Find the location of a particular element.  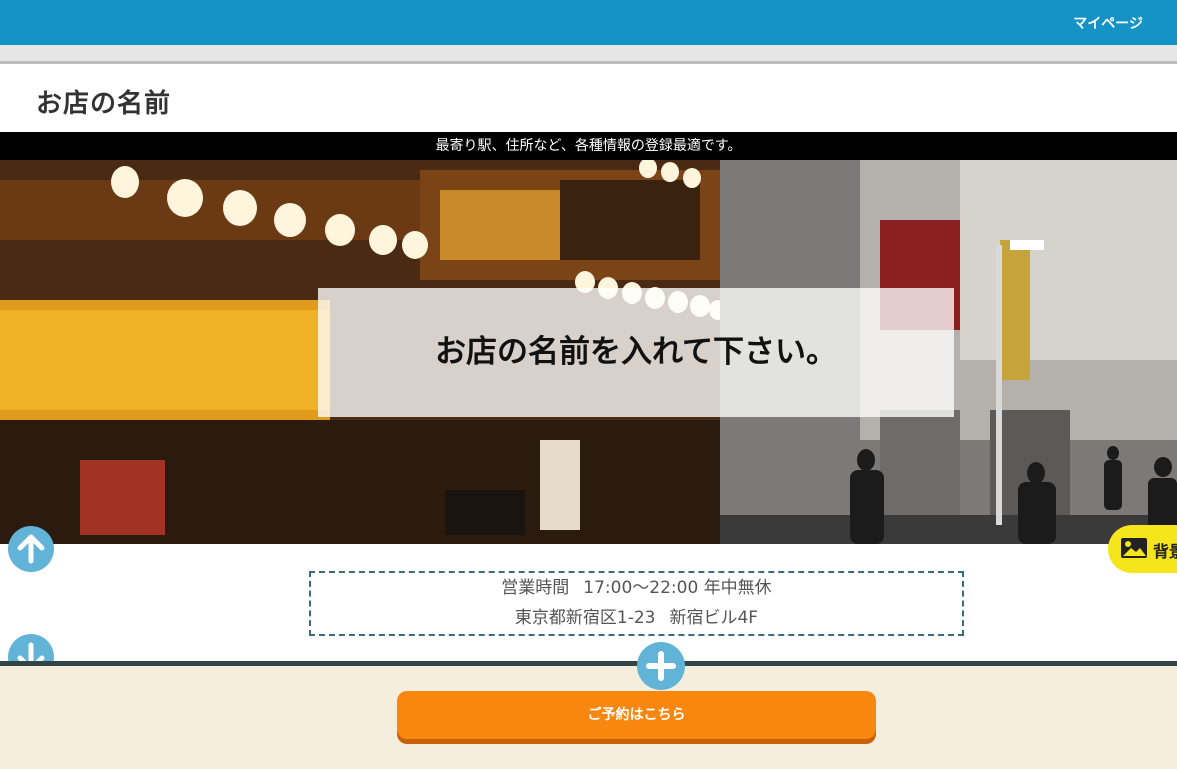

reservation-button: ご予約はこちら is located at coordinates (636, 715).